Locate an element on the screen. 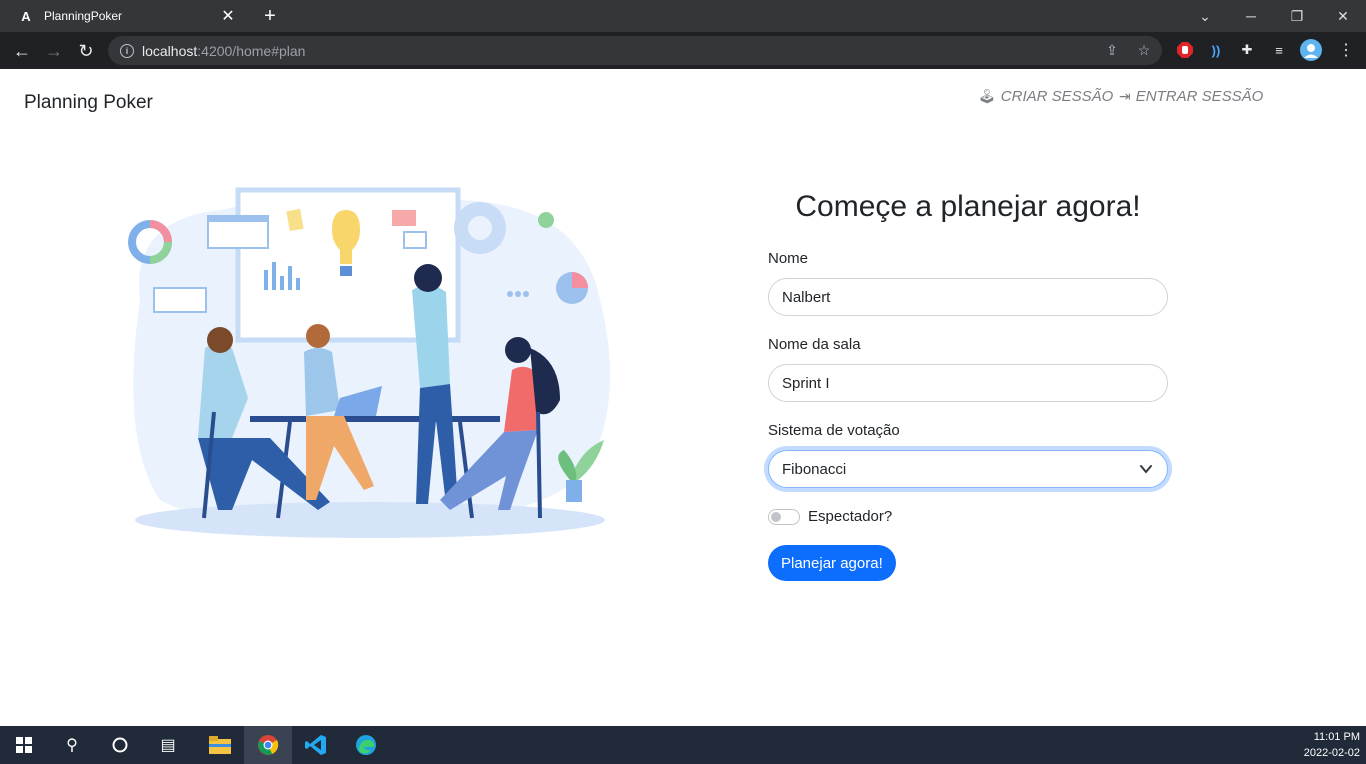 The image size is (1366, 764). name-input-value: Nalbert is located at coordinates (806, 297).